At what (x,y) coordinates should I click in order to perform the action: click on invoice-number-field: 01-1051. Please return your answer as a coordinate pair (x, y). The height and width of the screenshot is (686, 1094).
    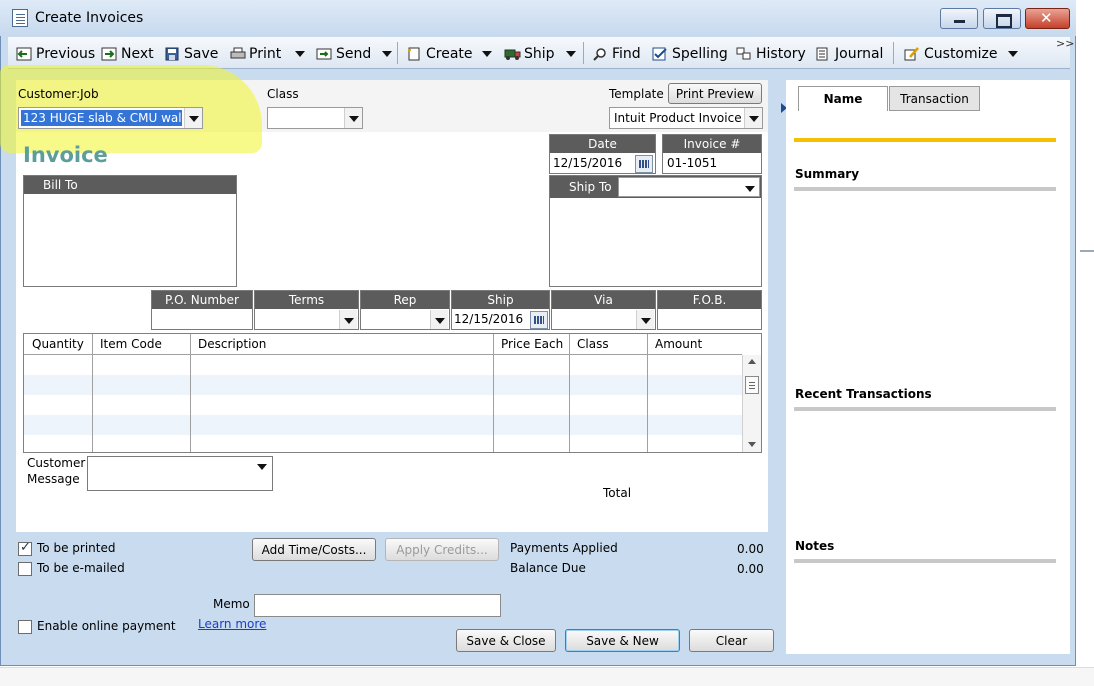
    Looking at the image, I should click on (692, 163).